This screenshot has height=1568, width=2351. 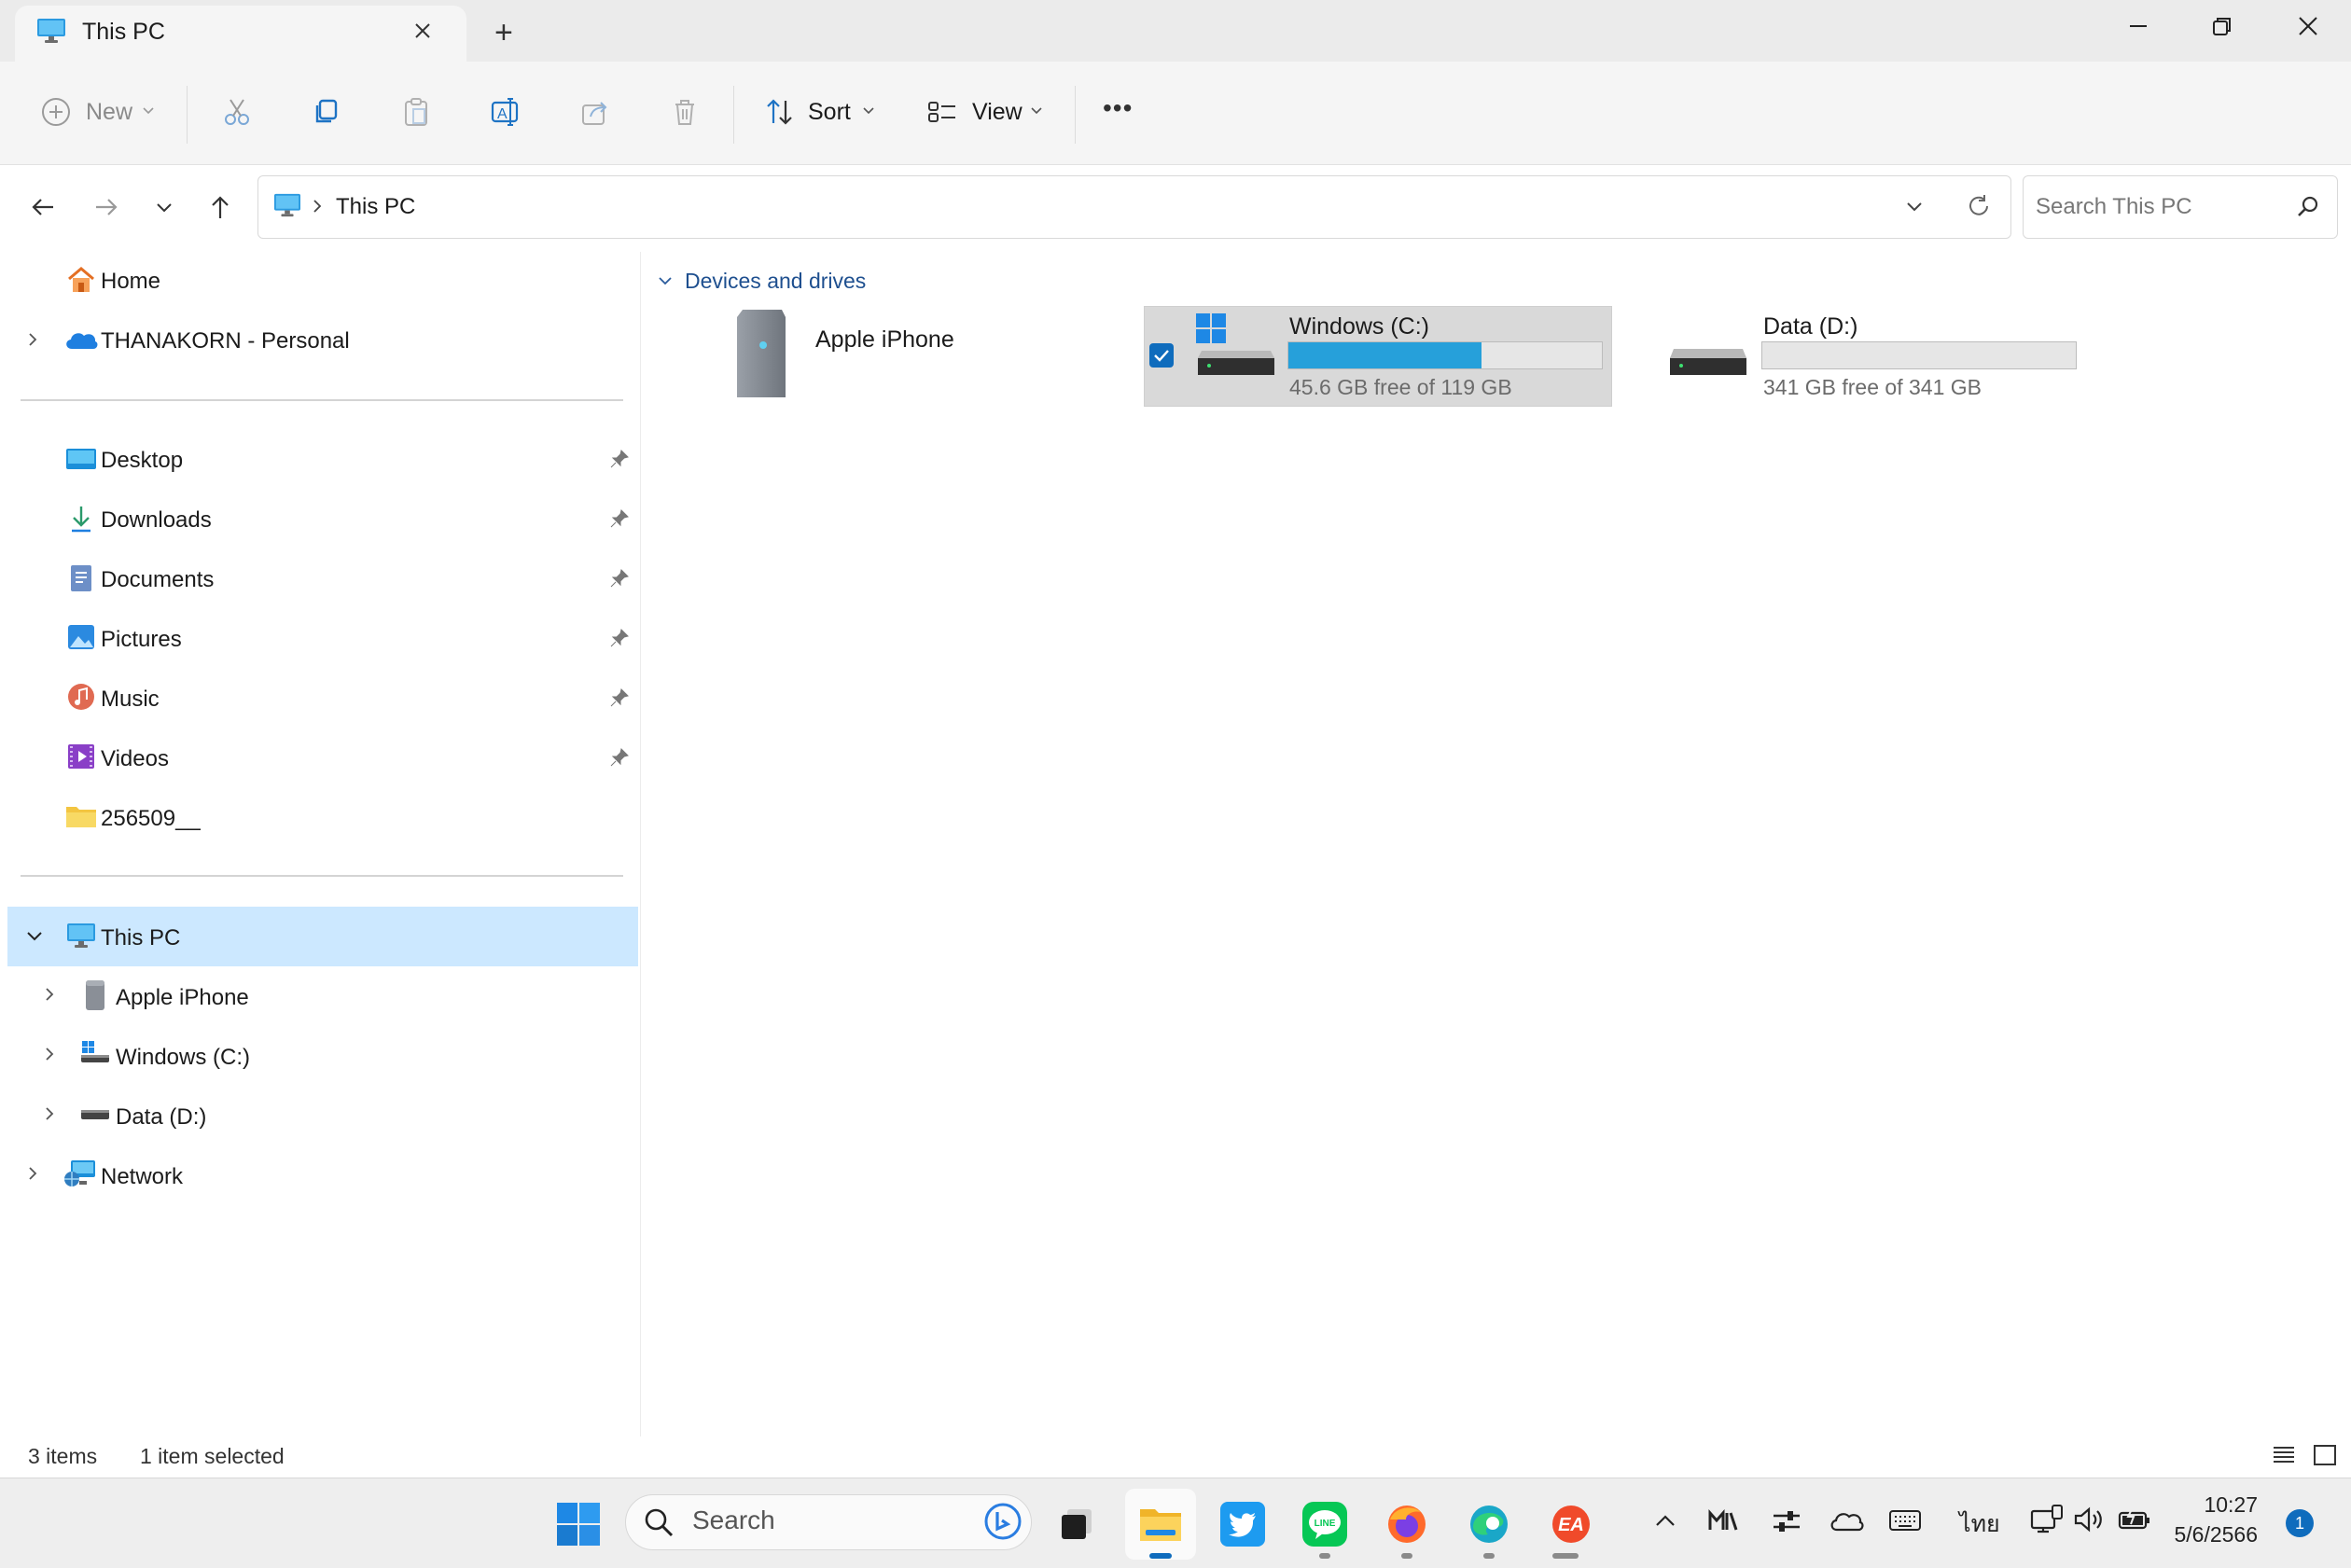 I want to click on firefox-icon, so click(x=1406, y=1524).